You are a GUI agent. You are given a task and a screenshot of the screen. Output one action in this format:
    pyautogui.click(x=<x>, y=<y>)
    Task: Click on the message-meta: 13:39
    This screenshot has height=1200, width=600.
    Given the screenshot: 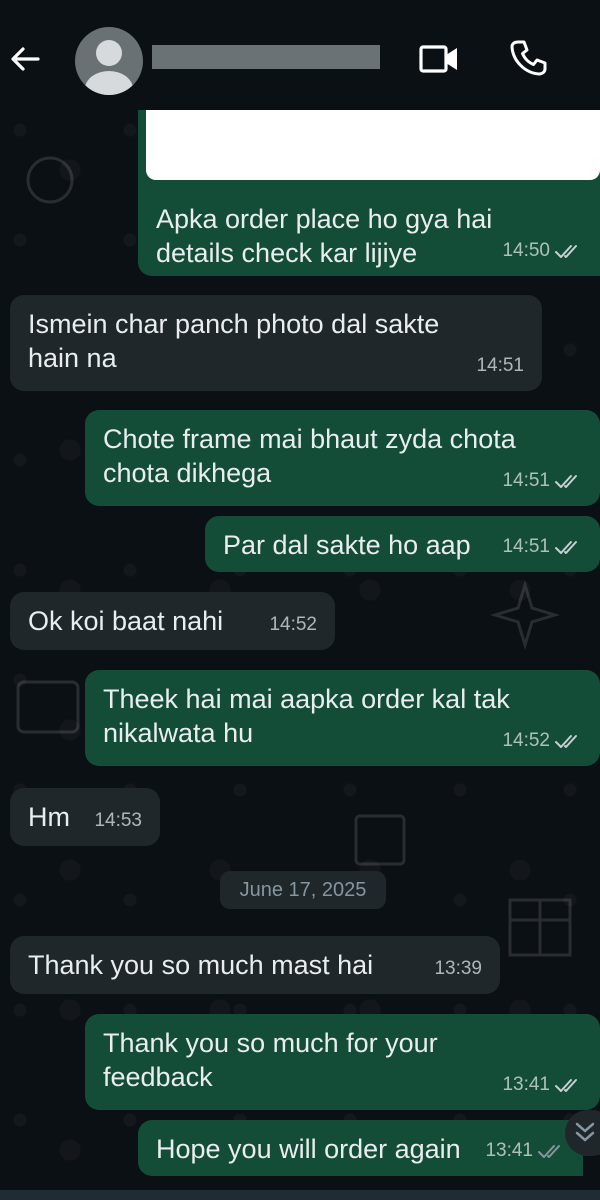 What is the action you would take?
    pyautogui.click(x=458, y=969)
    